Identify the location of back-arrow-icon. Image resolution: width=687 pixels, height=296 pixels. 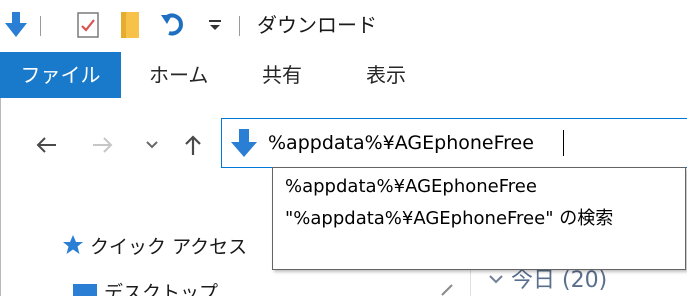
(46, 145).